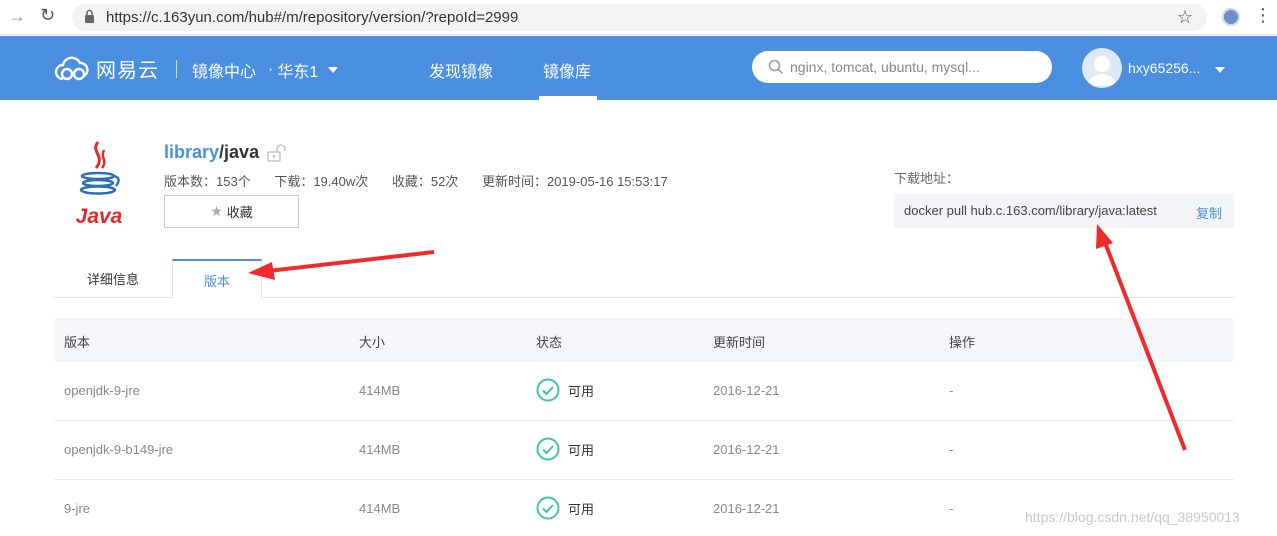 This screenshot has width=1277, height=536. I want to click on hub-name: 镜像中心, so click(224, 70).